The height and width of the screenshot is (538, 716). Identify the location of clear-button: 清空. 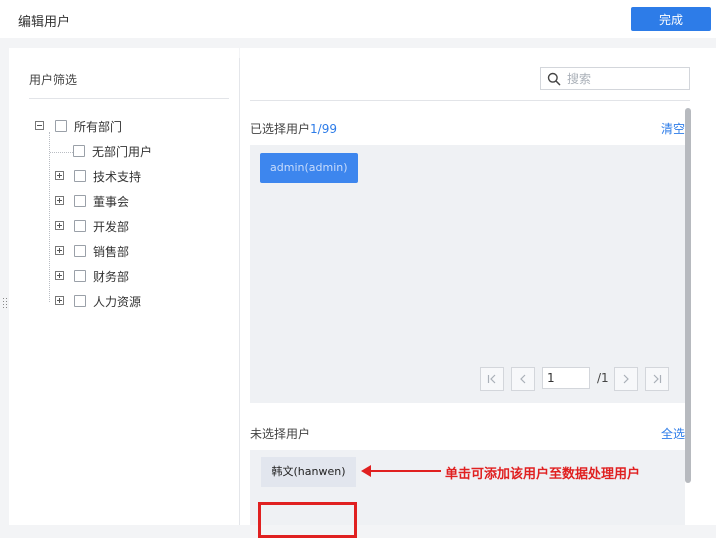
(673, 128).